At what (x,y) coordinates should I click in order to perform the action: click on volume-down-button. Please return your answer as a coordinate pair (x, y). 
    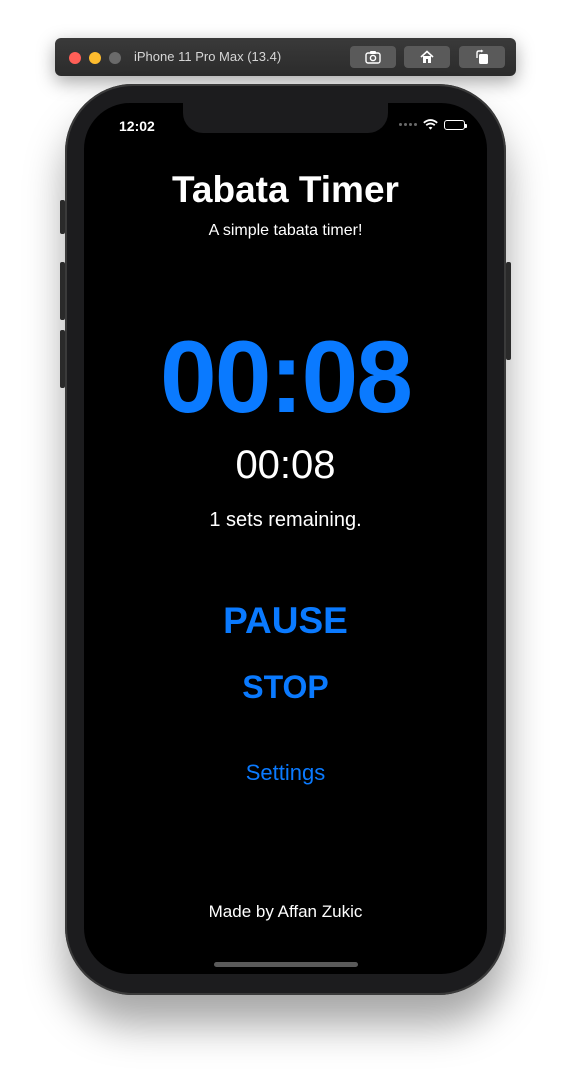
    Looking at the image, I should click on (62, 359).